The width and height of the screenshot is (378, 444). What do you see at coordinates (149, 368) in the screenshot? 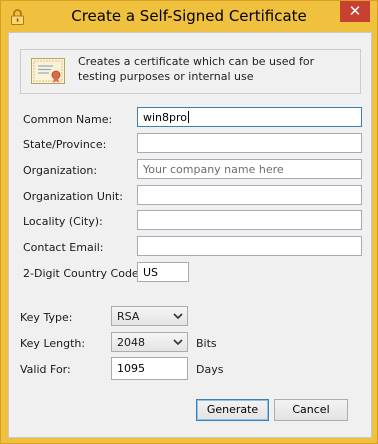
I see `valid-for-input: 1095` at bounding box center [149, 368].